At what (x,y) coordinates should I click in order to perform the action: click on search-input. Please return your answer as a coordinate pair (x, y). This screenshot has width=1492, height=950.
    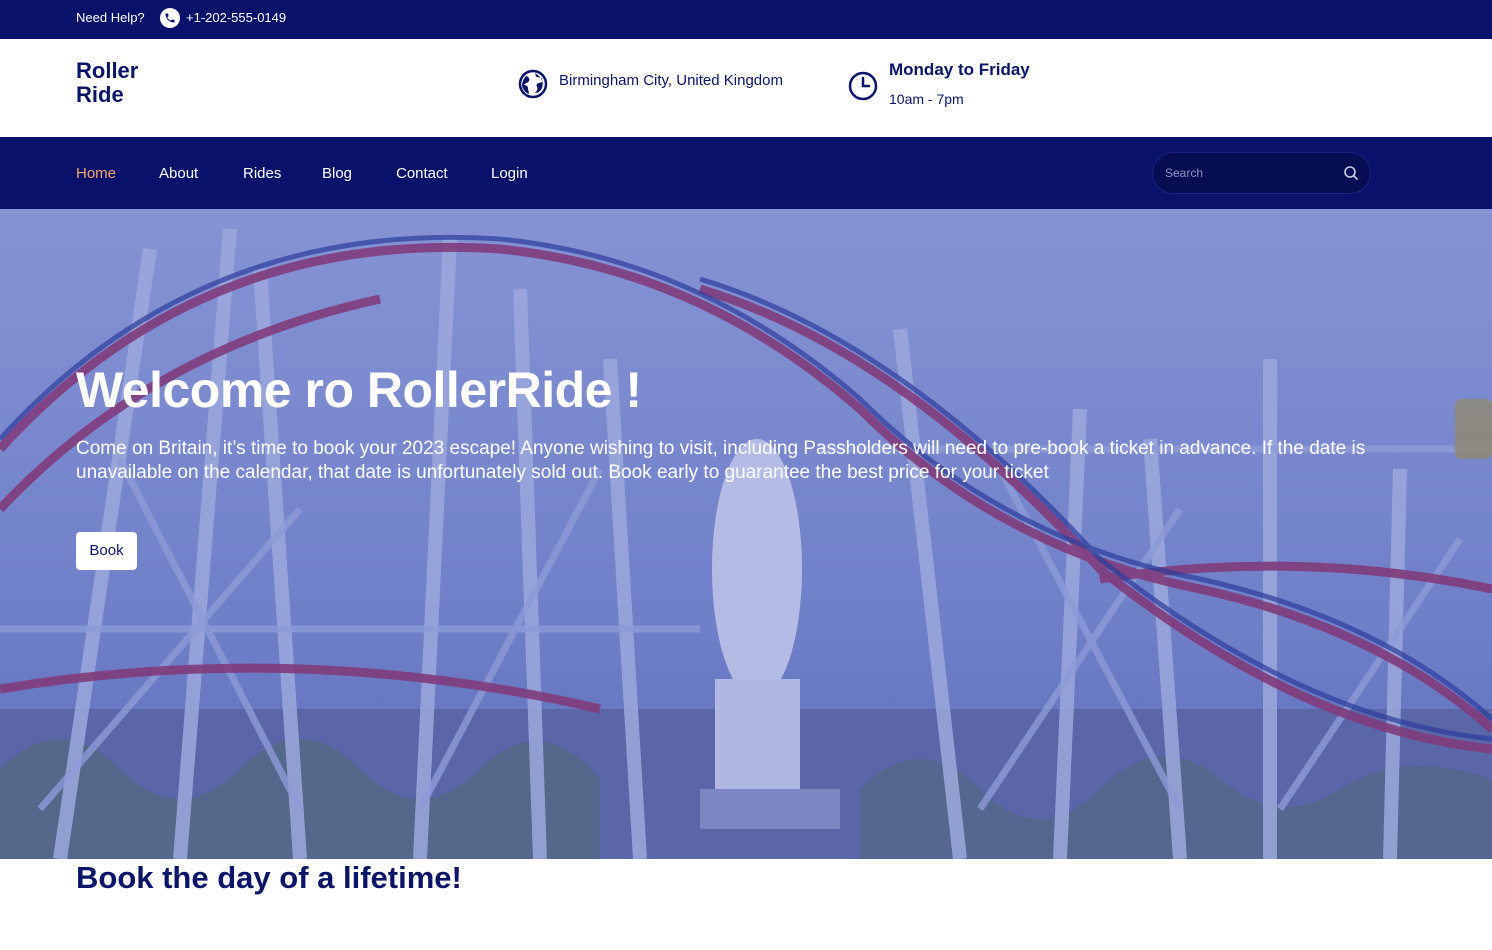
    Looking at the image, I should click on (1250, 173).